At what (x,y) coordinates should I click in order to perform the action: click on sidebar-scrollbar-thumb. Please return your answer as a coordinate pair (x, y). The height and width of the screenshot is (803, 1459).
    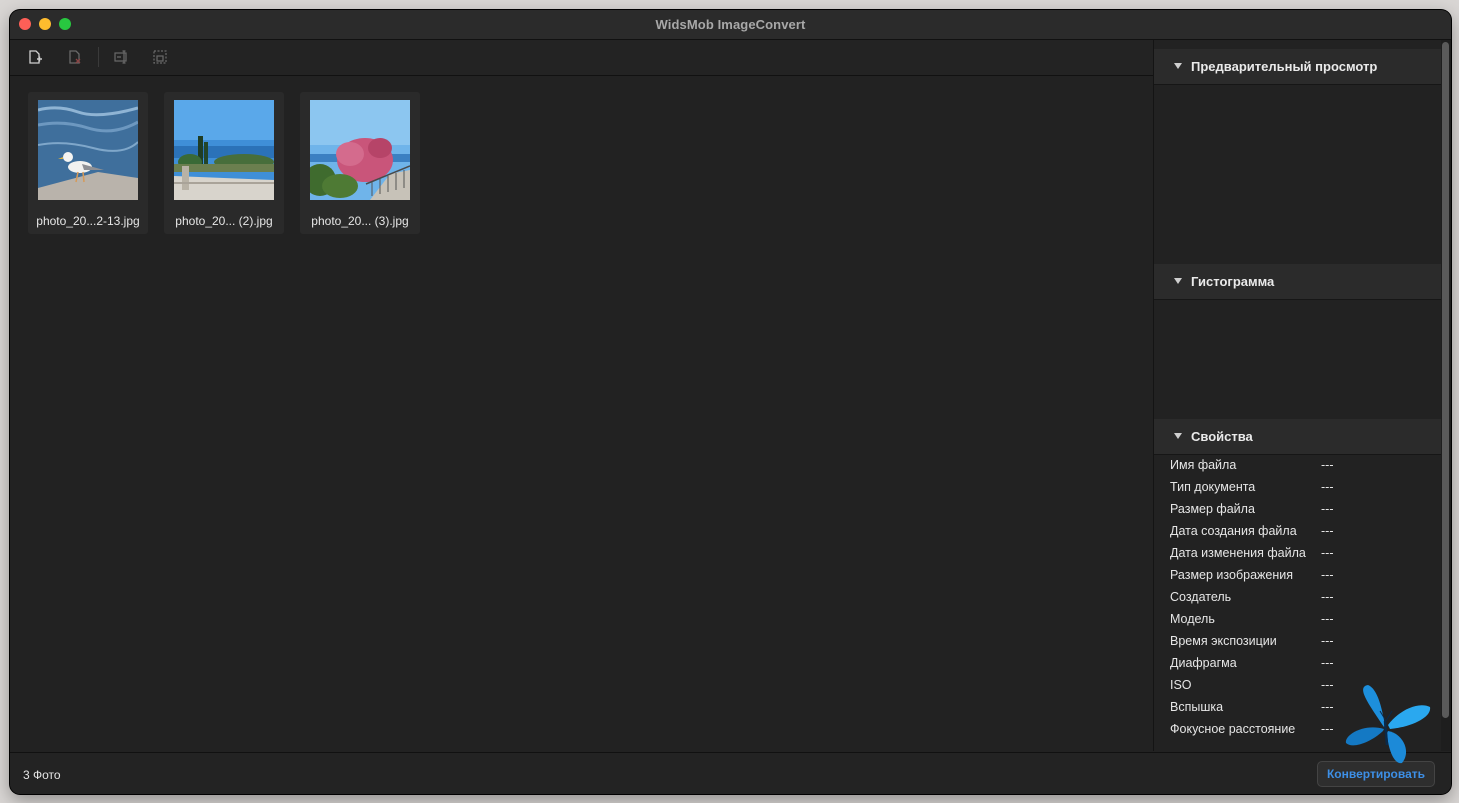
    Looking at the image, I should click on (1445, 380).